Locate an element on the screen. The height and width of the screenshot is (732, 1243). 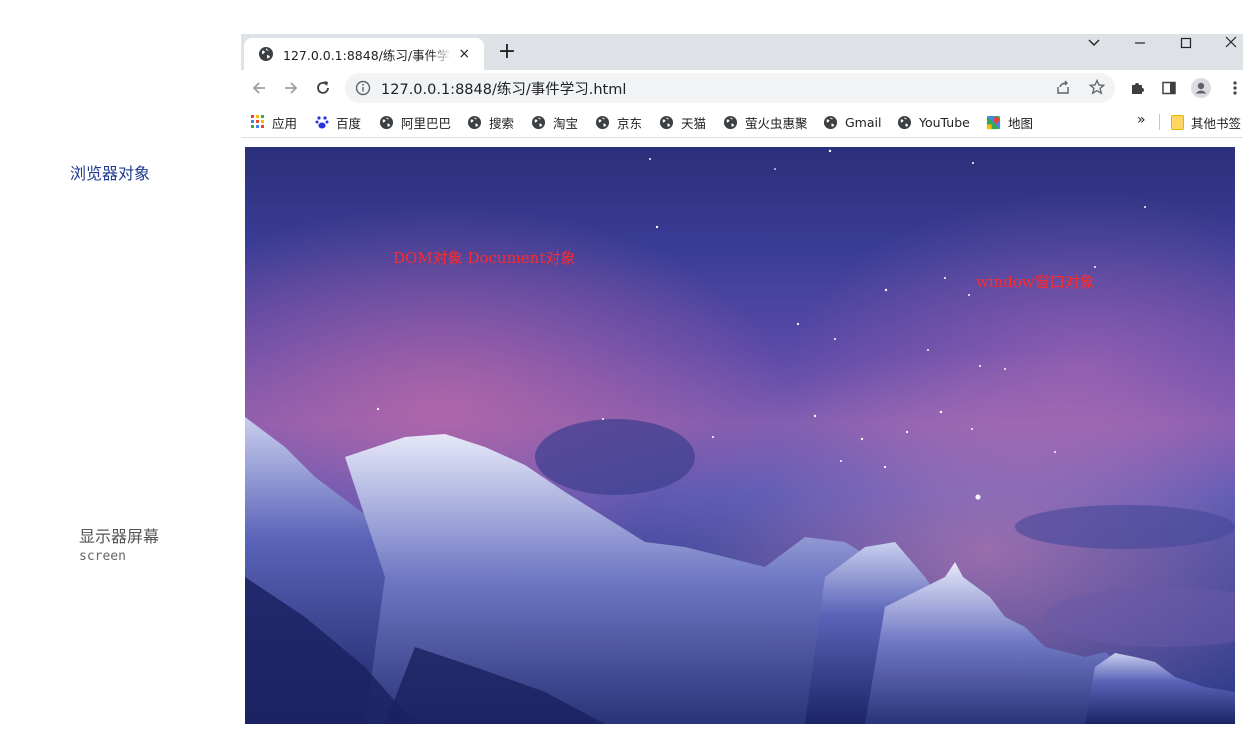
tab-close-icon: × is located at coordinates (464, 54).